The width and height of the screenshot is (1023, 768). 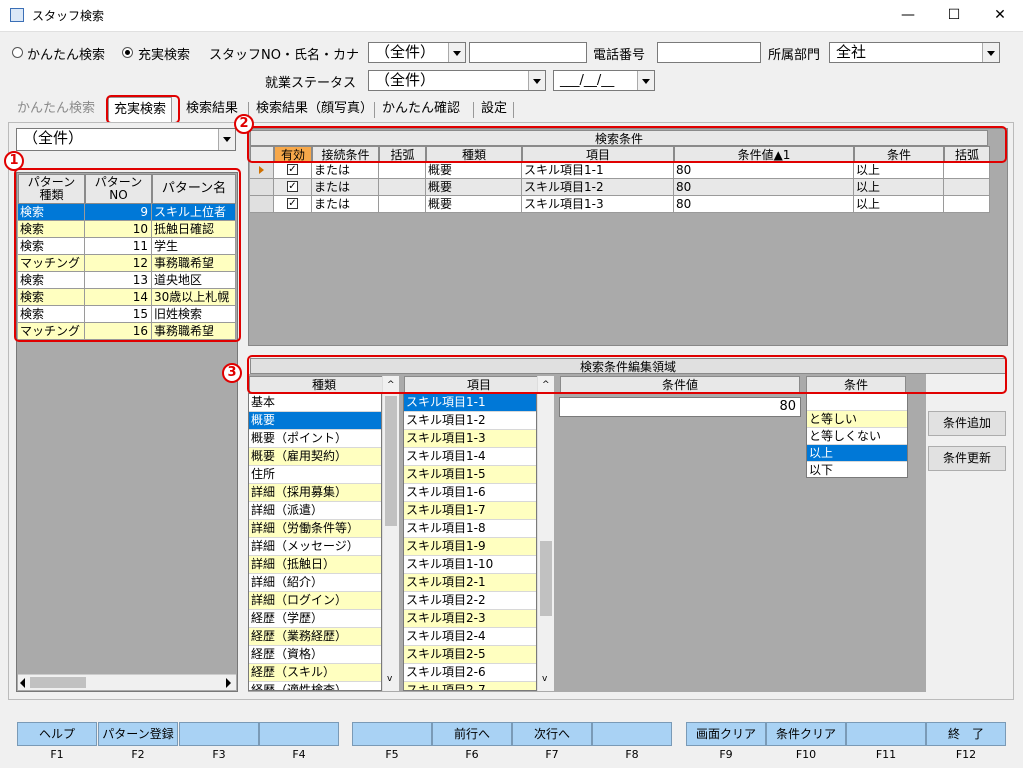 I want to click on close-button: ✕, so click(x=1000, y=15).